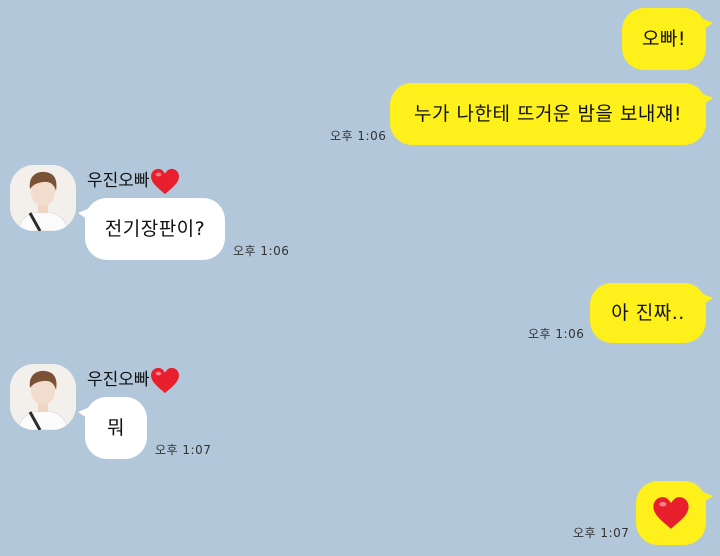  What do you see at coordinates (155, 228) in the screenshot?
I see `message-text: 전기장판이?` at bounding box center [155, 228].